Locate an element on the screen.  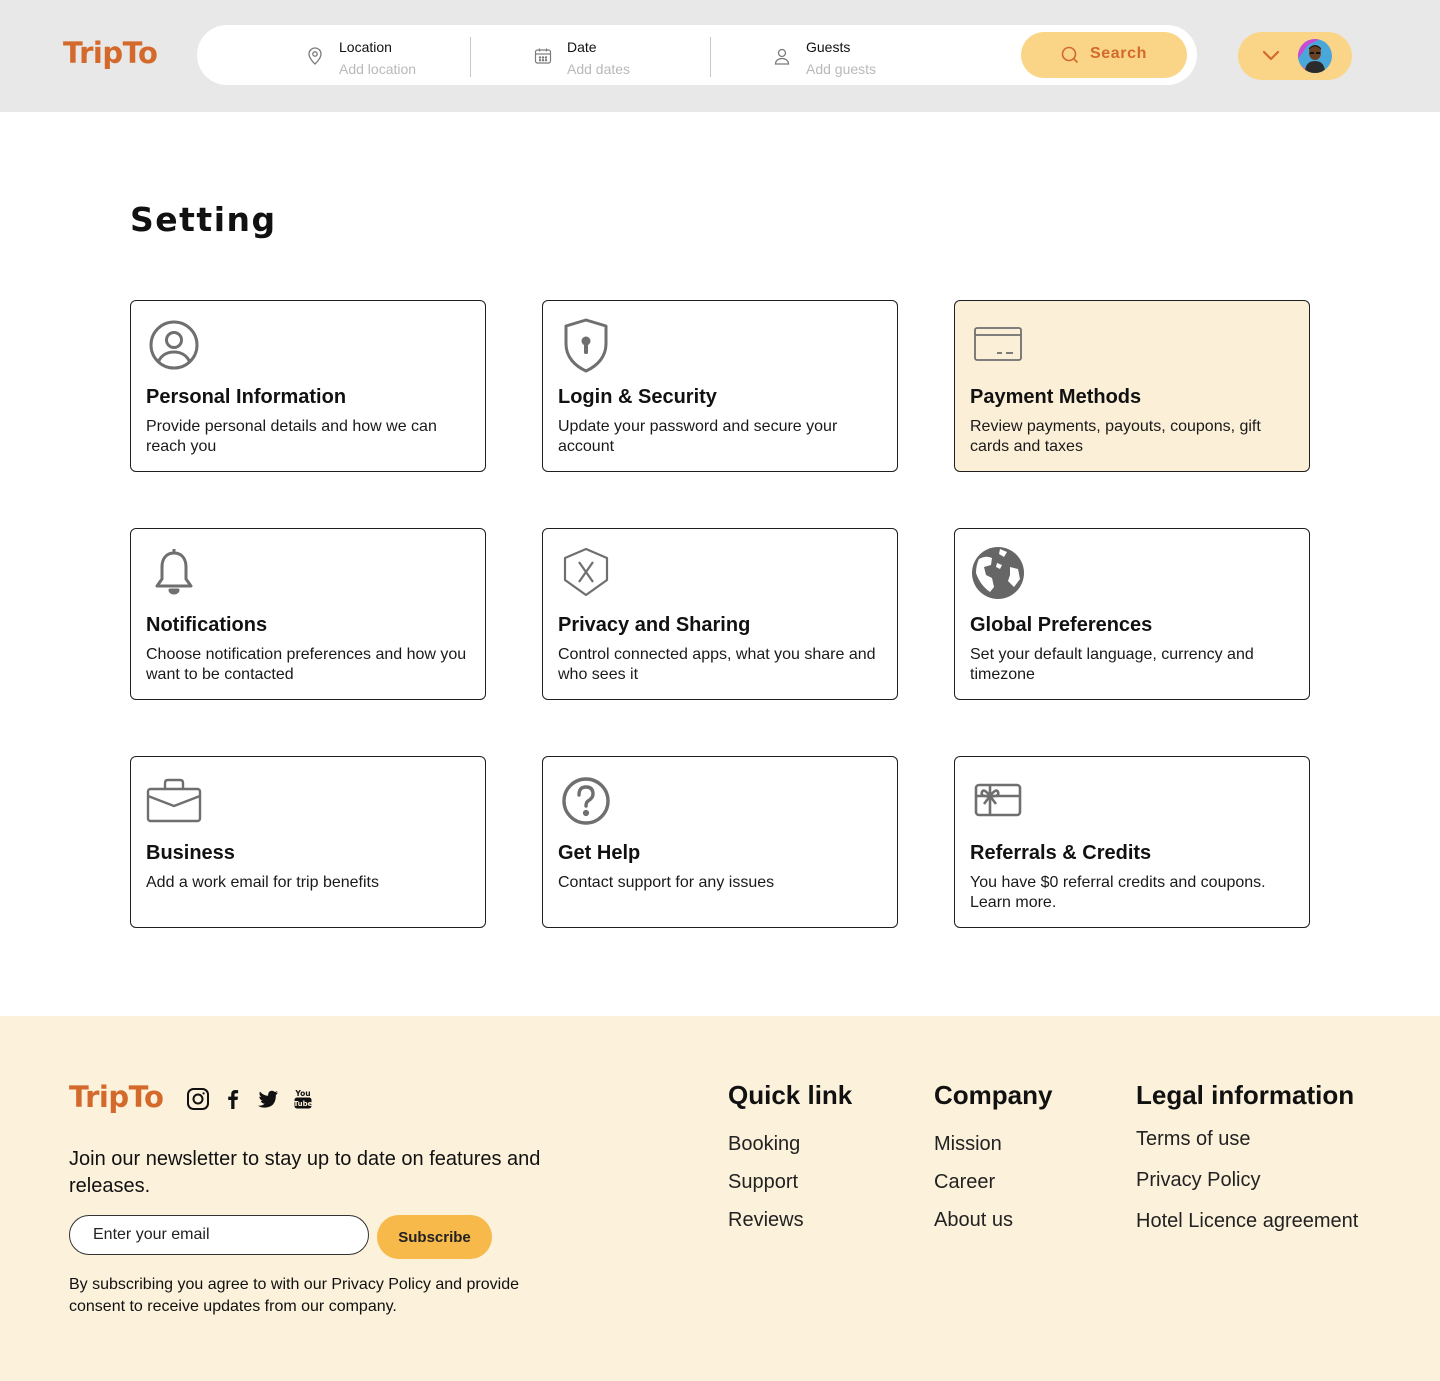
avatar is located at coordinates (1315, 56).